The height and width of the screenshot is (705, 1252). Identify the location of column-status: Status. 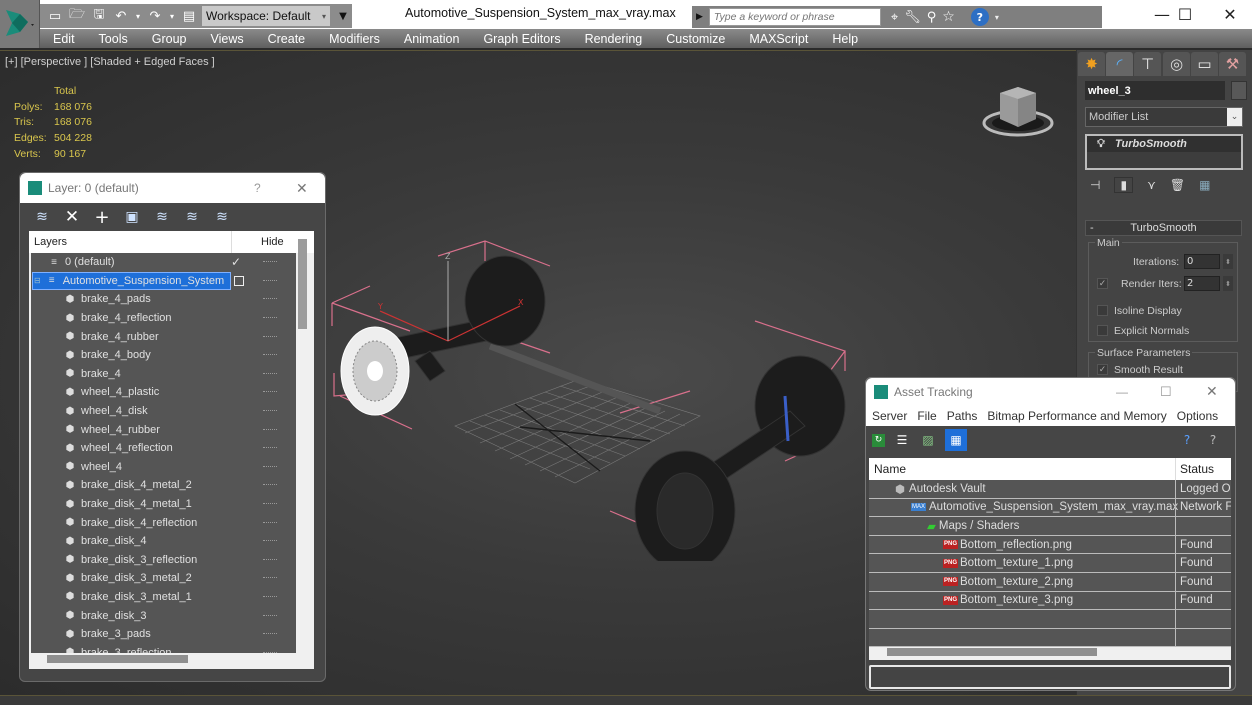
(1194, 469).